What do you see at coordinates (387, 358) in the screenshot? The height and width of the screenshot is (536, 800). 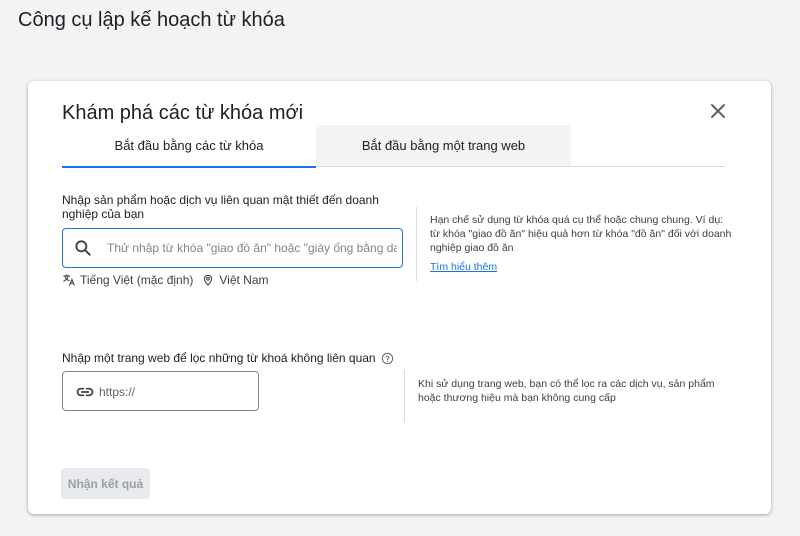 I see `help-circle-icon` at bounding box center [387, 358].